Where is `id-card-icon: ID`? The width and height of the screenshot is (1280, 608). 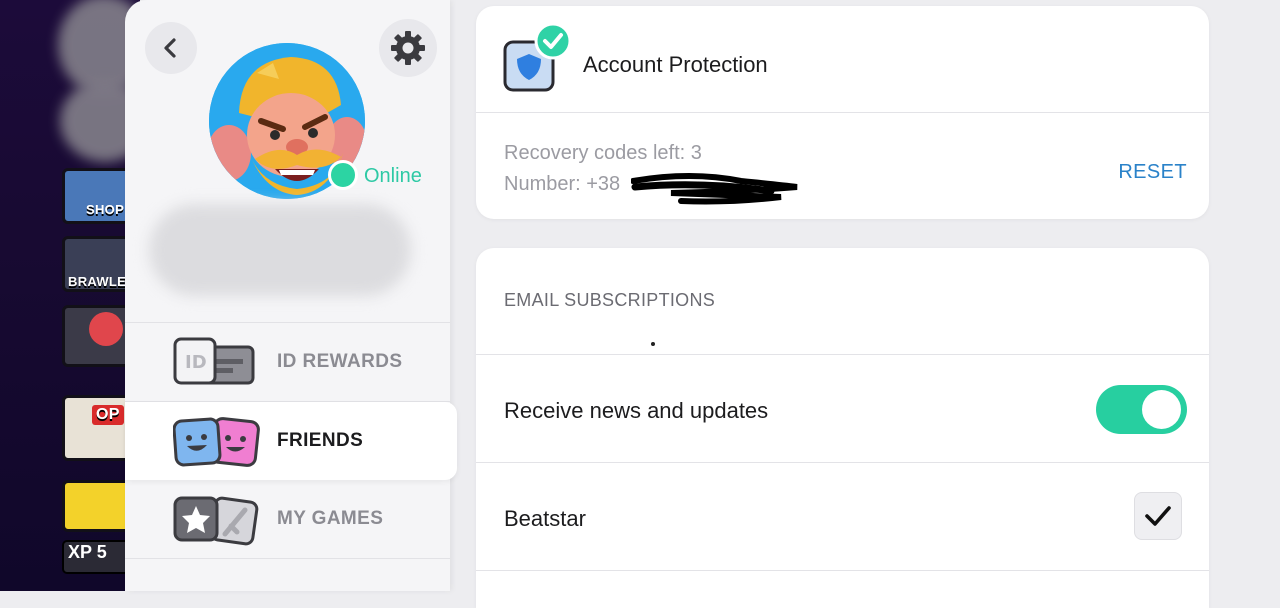
id-card-icon: ID is located at coordinates (214, 361).